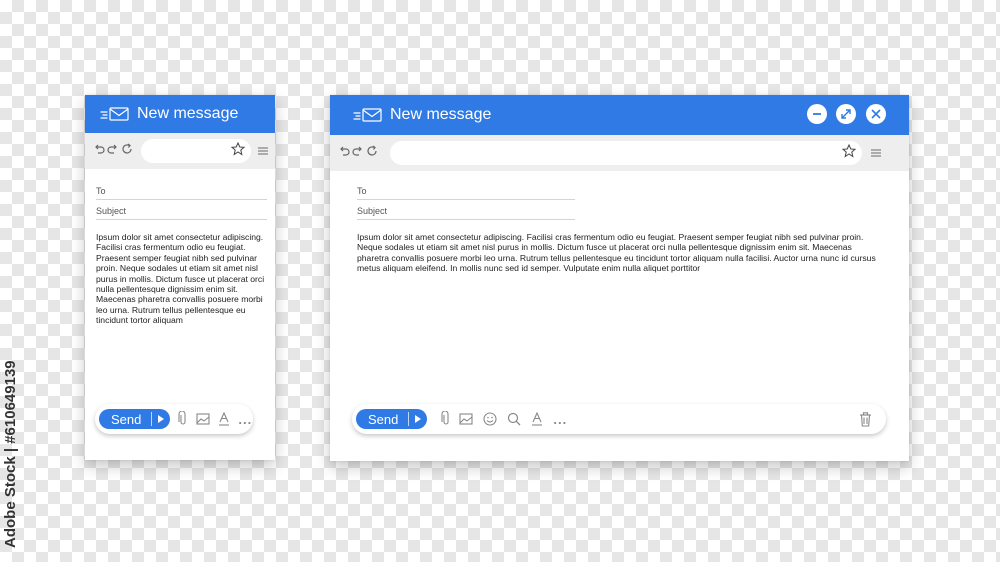  I want to click on close-icon, so click(876, 114).